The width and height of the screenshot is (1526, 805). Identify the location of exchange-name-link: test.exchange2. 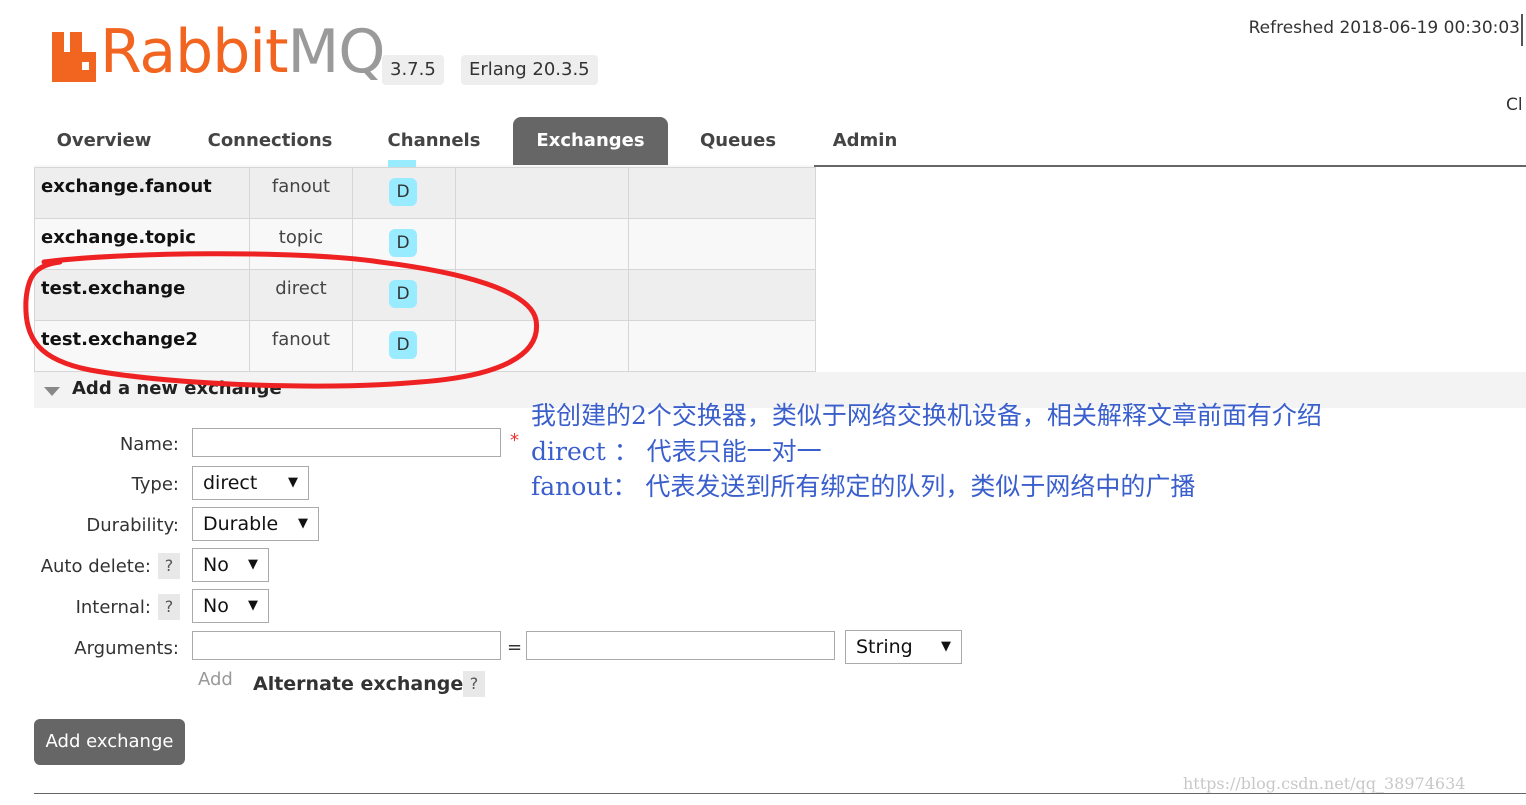
(142, 346).